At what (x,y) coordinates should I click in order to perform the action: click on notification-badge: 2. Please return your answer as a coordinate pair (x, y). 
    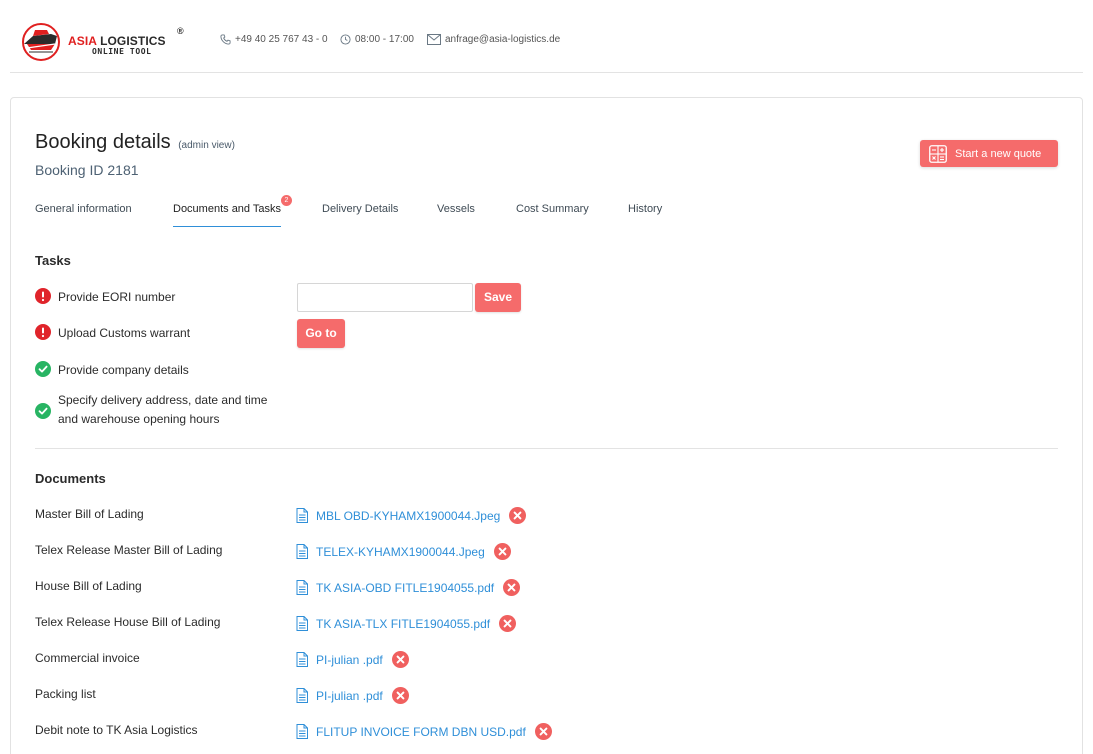
    Looking at the image, I should click on (286, 200).